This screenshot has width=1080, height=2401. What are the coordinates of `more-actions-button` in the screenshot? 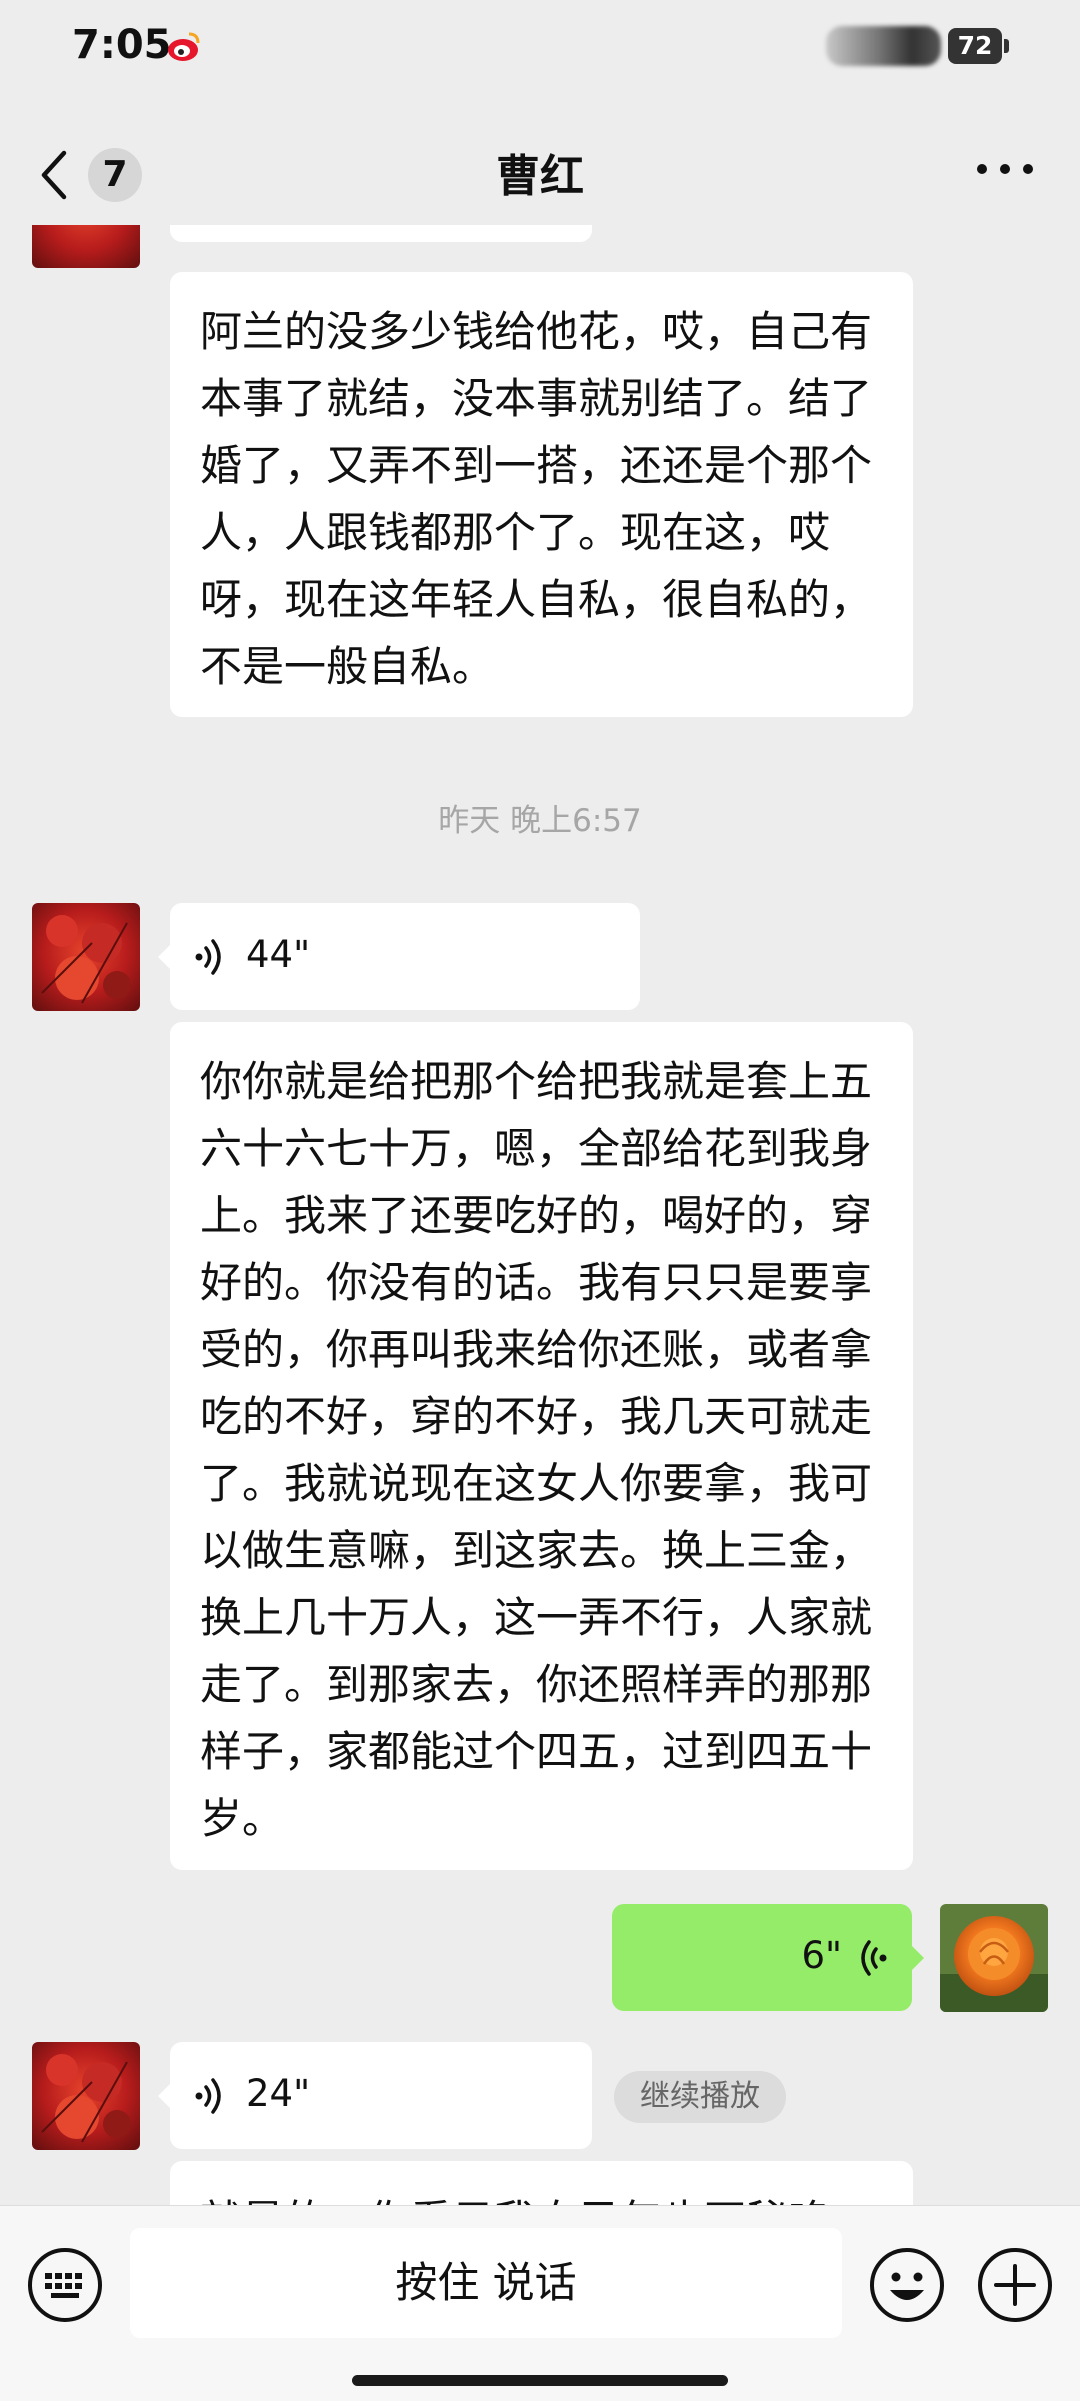 It's located at (1015, 2285).